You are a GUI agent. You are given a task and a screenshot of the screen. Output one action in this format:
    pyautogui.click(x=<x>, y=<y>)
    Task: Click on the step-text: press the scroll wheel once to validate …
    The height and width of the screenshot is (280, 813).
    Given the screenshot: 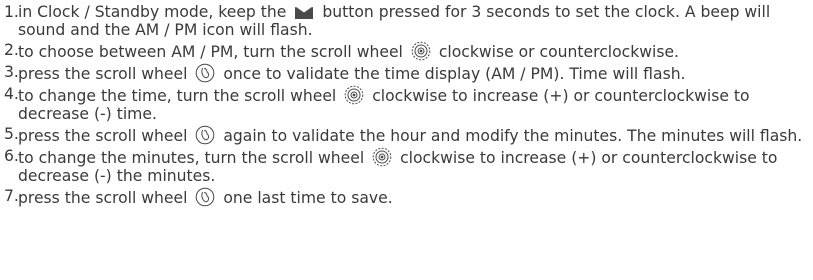 What is the action you would take?
    pyautogui.click(x=415, y=73)
    